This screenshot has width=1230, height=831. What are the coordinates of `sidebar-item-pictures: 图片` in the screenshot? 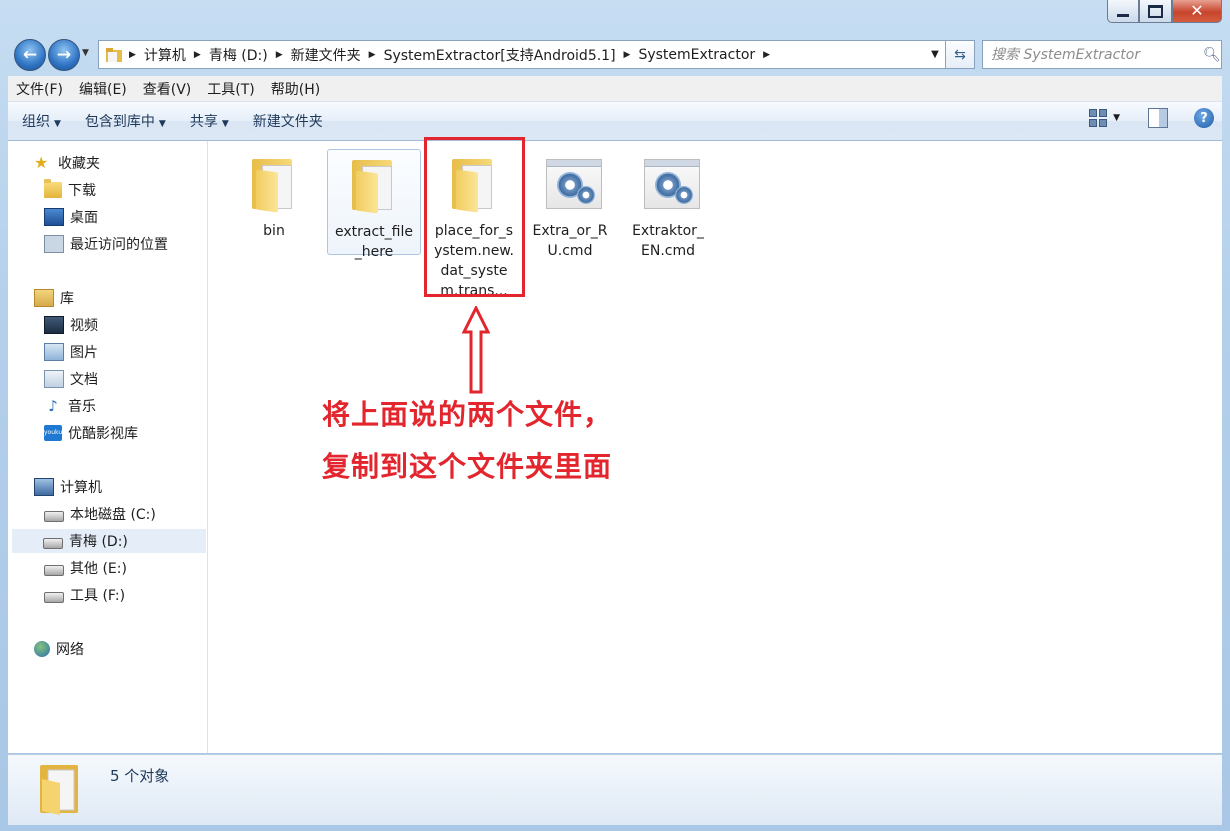 It's located at (71, 352).